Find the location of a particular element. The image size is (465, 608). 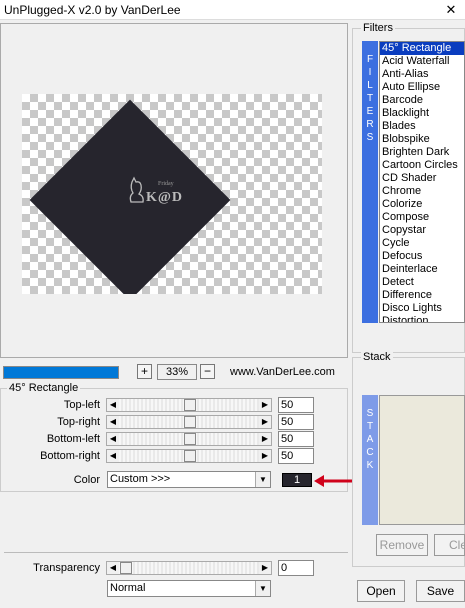

filter-list-item: Detect is located at coordinates (422, 282).